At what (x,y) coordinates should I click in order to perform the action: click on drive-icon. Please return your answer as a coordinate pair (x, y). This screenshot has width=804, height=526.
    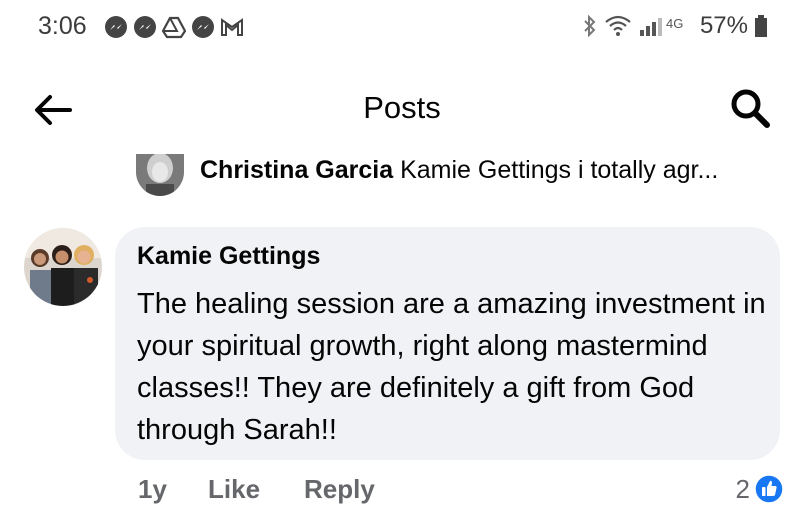
    Looking at the image, I should click on (174, 27).